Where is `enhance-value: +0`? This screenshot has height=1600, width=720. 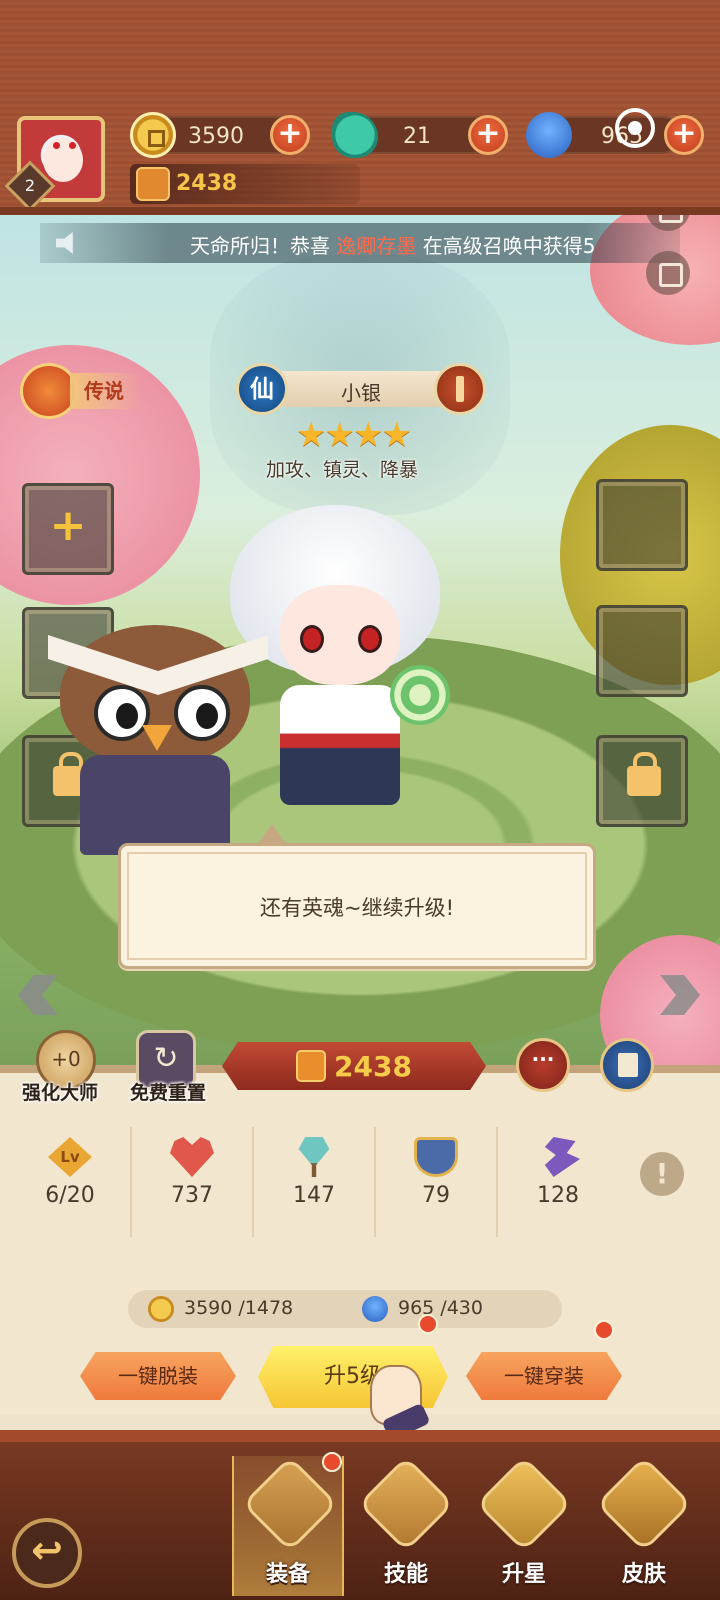 enhance-value: +0 is located at coordinates (66, 1059).